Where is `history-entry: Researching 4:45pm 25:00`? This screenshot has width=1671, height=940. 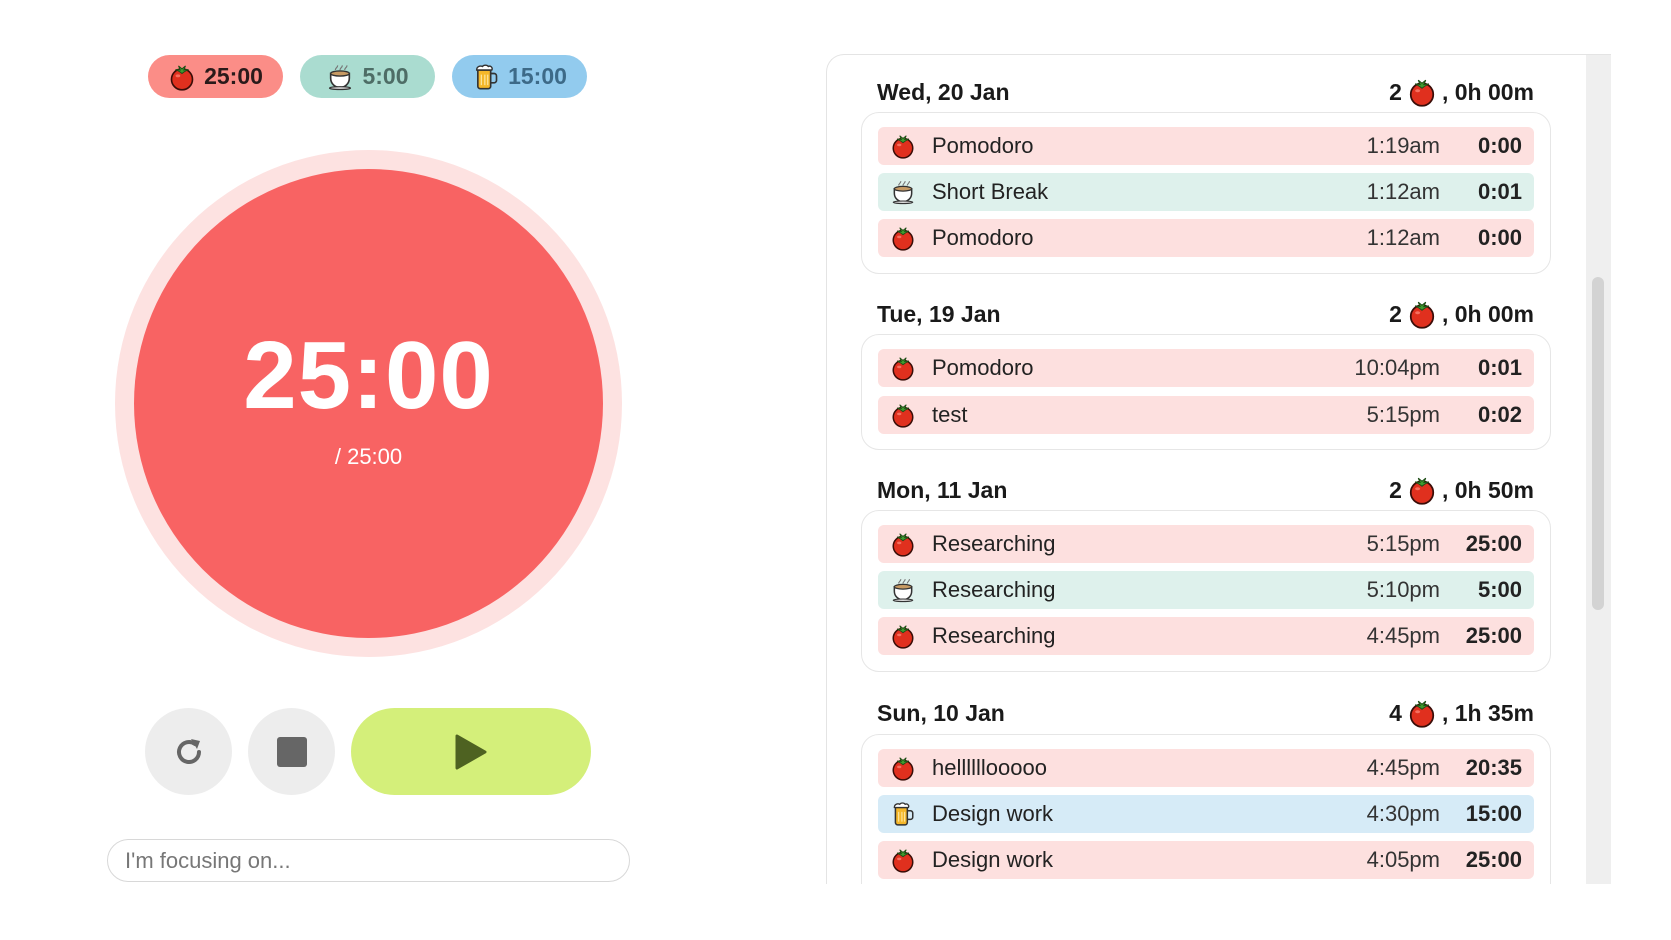
history-entry: Researching 4:45pm 25:00 is located at coordinates (1206, 636).